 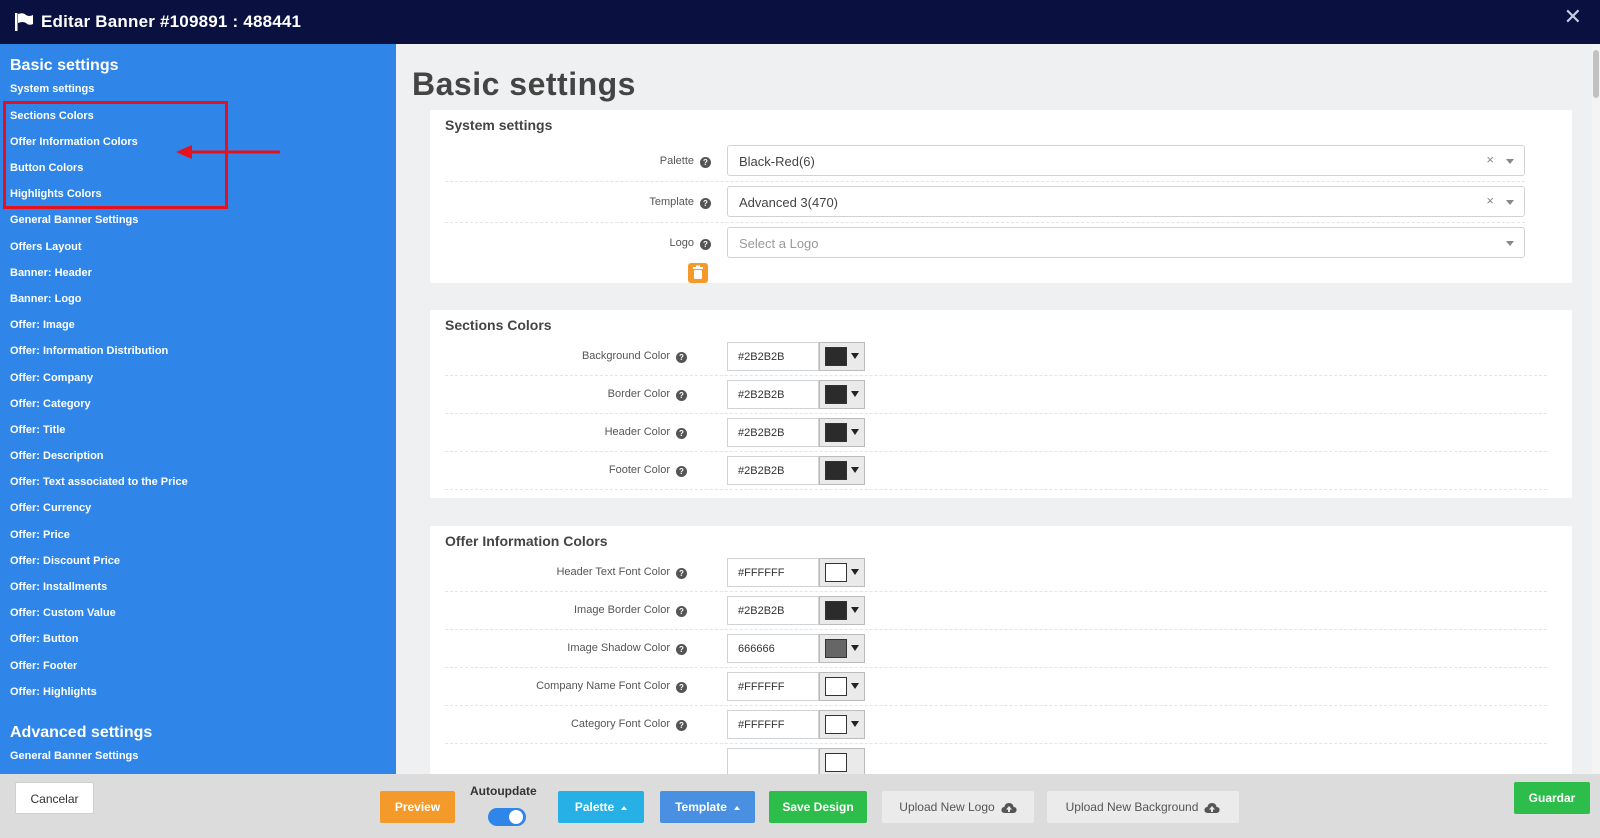 What do you see at coordinates (37, 430) in the screenshot?
I see `sidebar-item-offer-title: Offer: Title` at bounding box center [37, 430].